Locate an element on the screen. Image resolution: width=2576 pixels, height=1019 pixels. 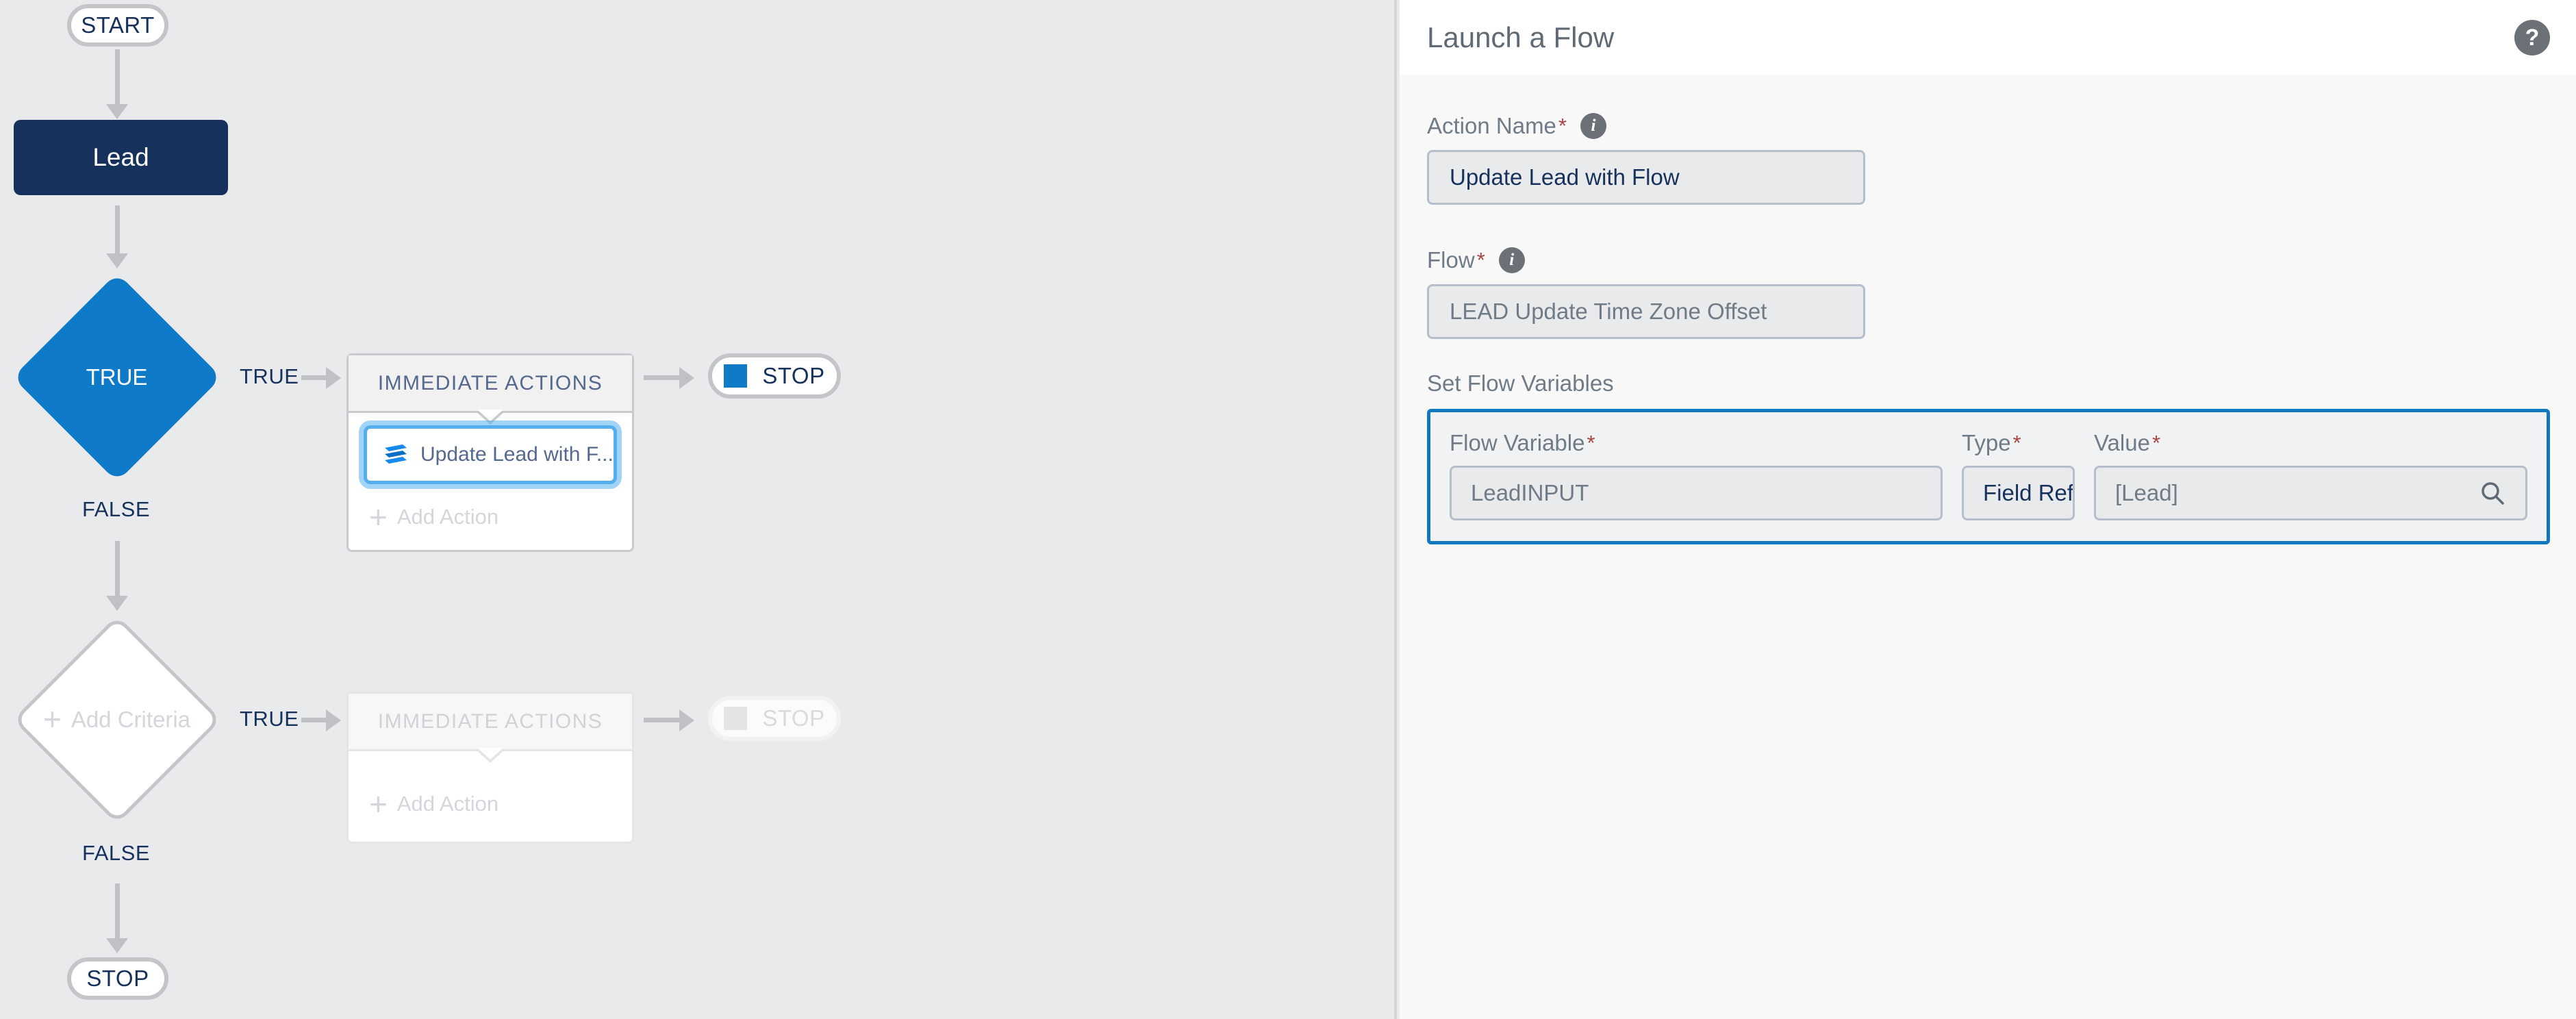
connector-lead-to-criteria1 is located at coordinates (117, 232).